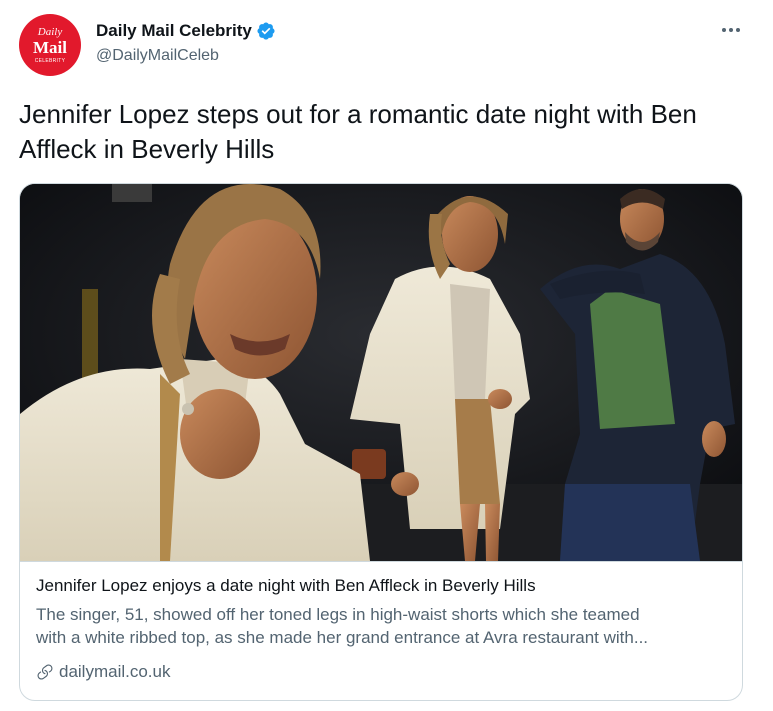 The height and width of the screenshot is (711, 773). I want to click on more-icon, so click(731, 30).